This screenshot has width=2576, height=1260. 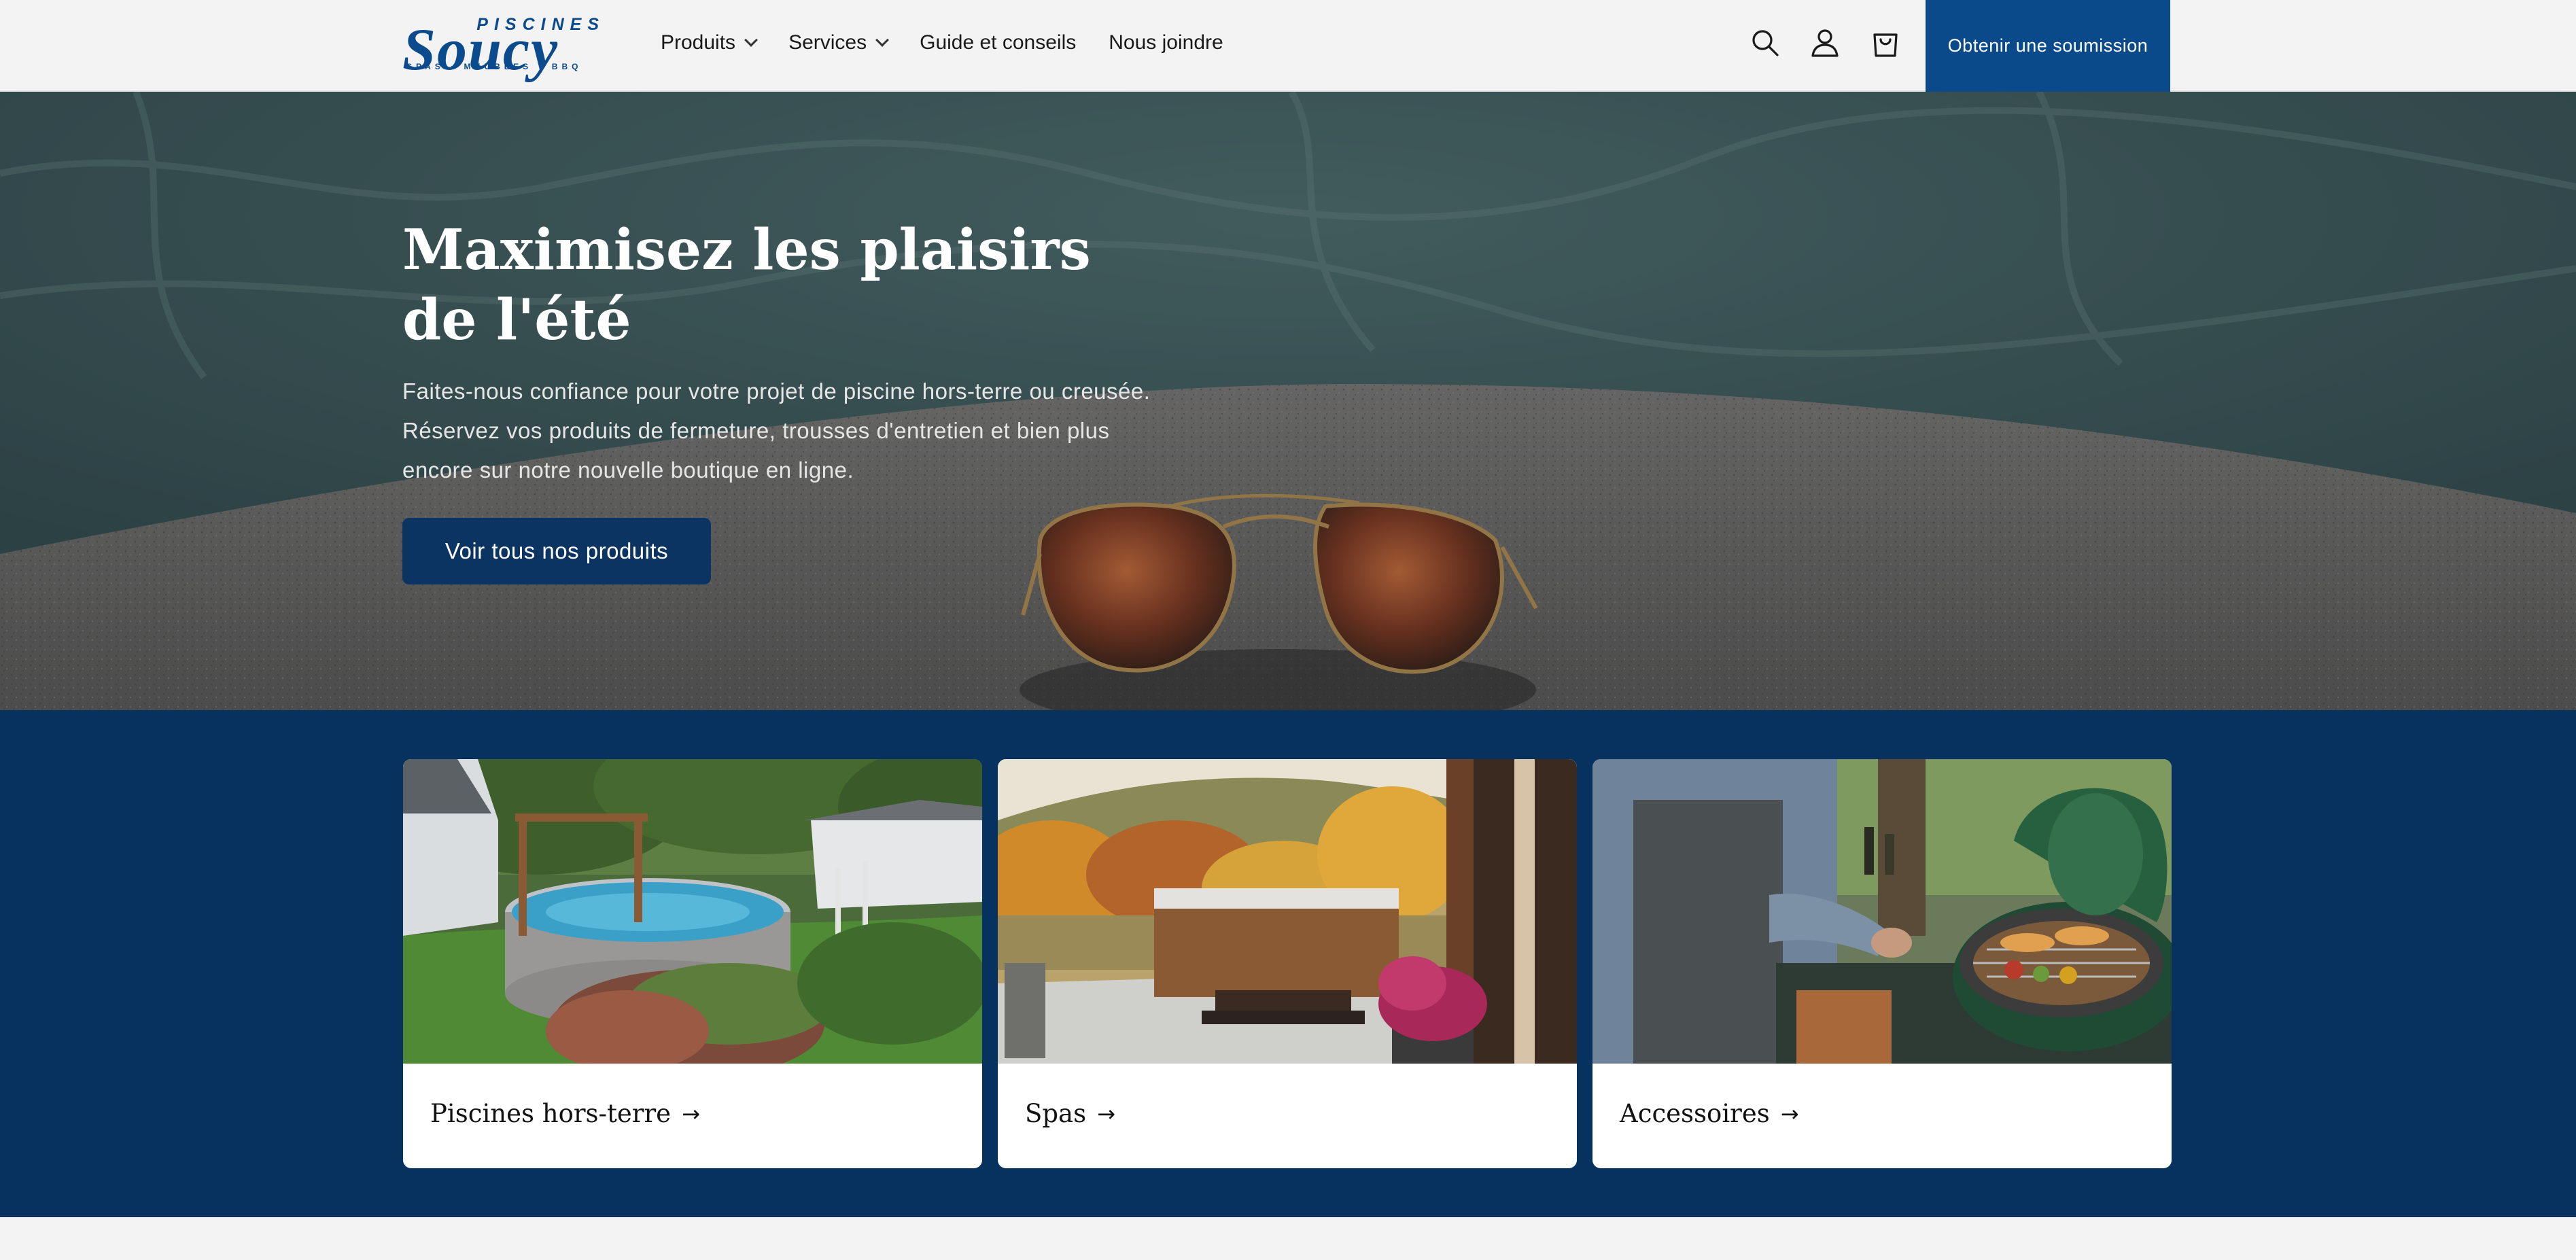 I want to click on spa-image, so click(x=1287, y=912).